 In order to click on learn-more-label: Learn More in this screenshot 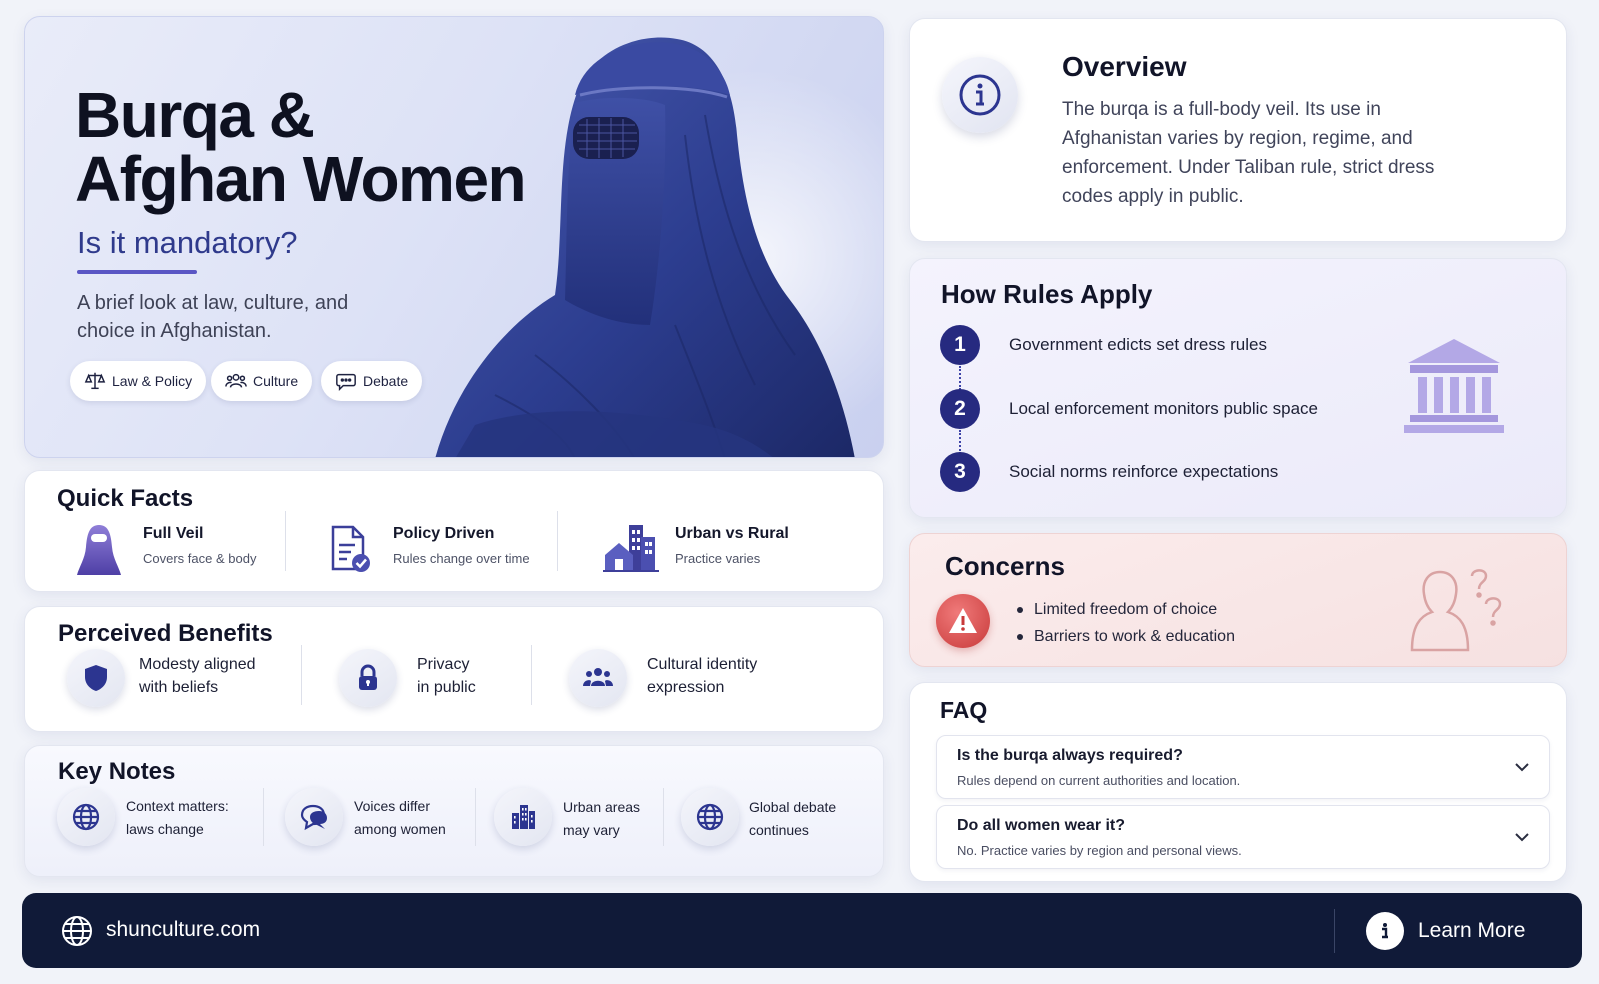, I will do `click(1472, 930)`.